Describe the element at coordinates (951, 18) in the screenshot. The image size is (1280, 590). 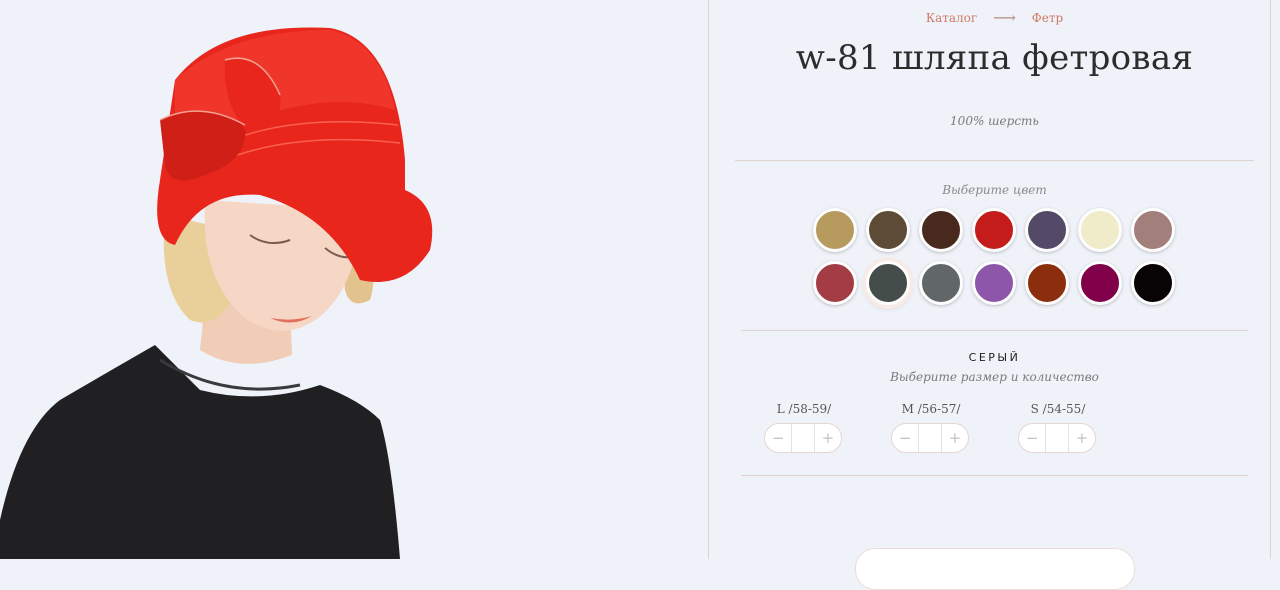
I see `breadcrumb-link-catalog: Каталог` at that location.